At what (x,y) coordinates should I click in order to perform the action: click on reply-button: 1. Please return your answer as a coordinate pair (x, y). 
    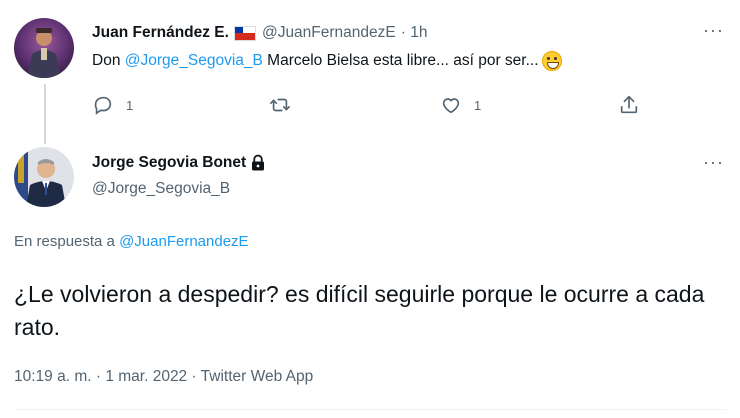
    Looking at the image, I should click on (112, 105).